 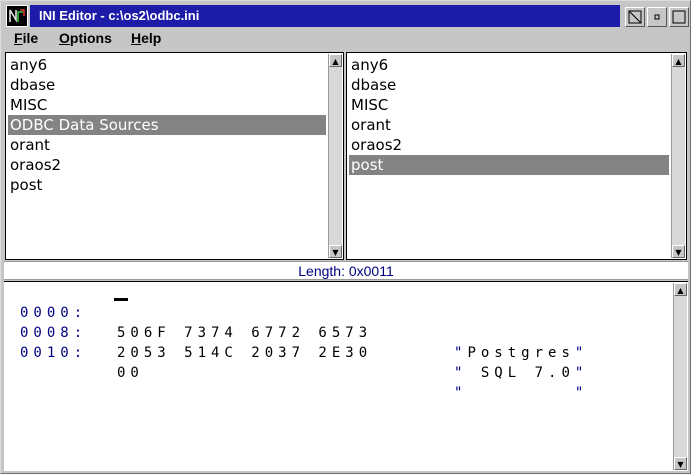 I want to click on ascii-text: SQL 7.0, so click(x=520, y=373).